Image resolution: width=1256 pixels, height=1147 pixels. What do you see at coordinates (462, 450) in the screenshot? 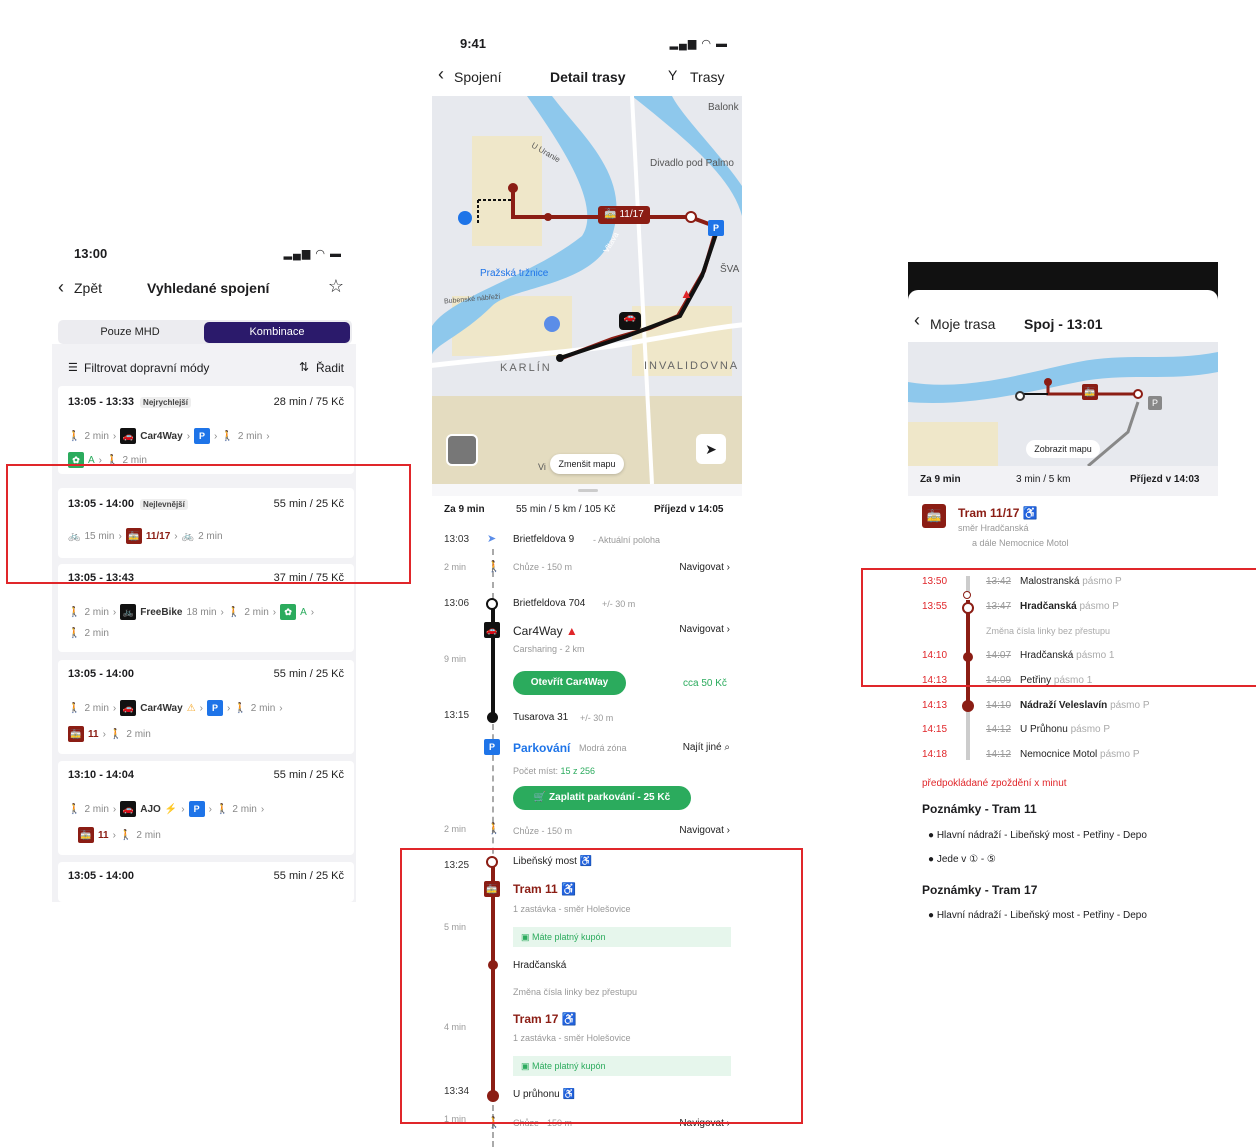
I see `map-layers-button` at bounding box center [462, 450].